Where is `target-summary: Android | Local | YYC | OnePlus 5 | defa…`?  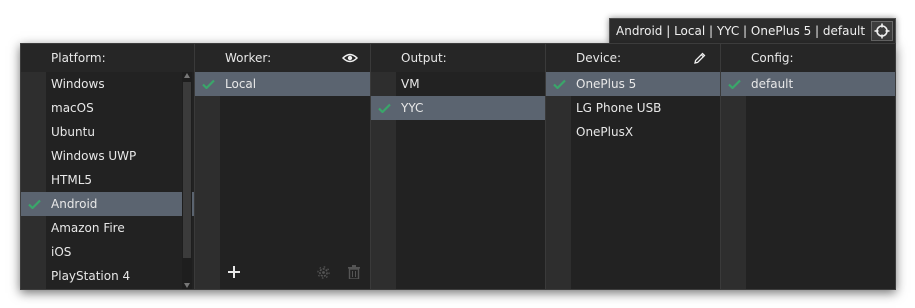
target-summary: Android | Local | YYC | OnePlus 5 | defa… is located at coordinates (741, 31).